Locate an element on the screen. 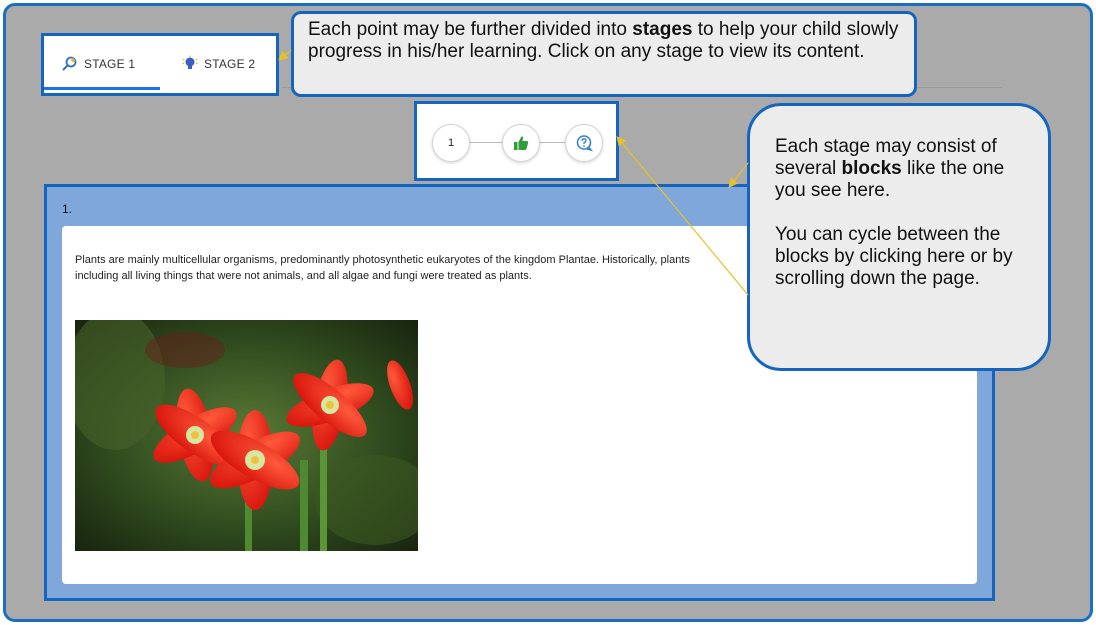  step-1-label: 1 is located at coordinates (451, 143).